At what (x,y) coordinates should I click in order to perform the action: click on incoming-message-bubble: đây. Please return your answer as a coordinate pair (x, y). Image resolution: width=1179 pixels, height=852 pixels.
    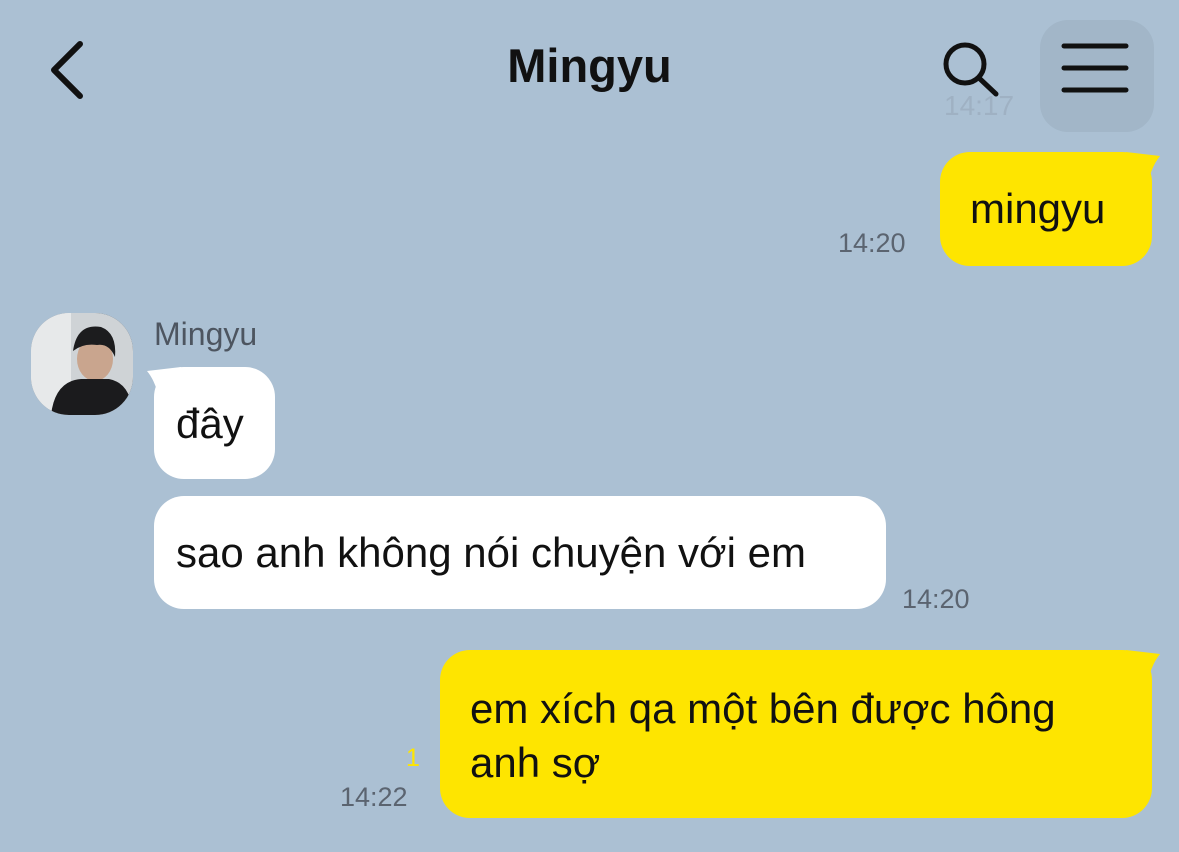
    Looking at the image, I should click on (214, 423).